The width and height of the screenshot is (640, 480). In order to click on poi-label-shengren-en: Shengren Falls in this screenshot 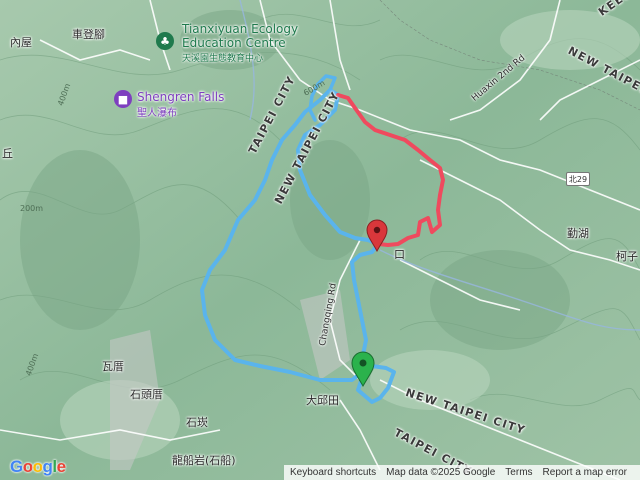, I will do `click(180, 97)`.